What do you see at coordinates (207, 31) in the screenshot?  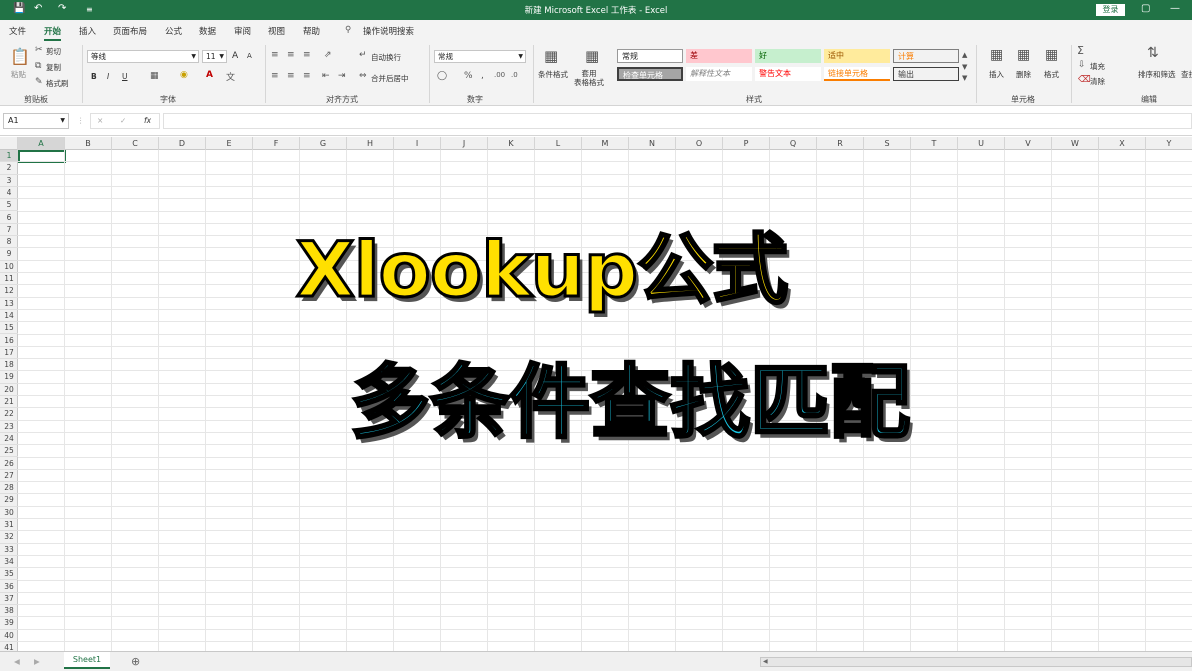 I see `tab-data: 数据` at bounding box center [207, 31].